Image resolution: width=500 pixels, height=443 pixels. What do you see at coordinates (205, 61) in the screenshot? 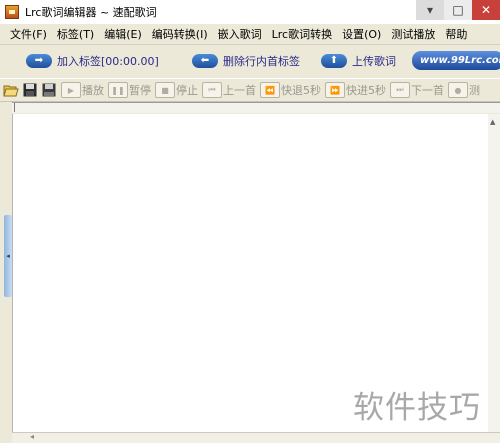
I see `arrow-left-icon: ⬅` at bounding box center [205, 61].